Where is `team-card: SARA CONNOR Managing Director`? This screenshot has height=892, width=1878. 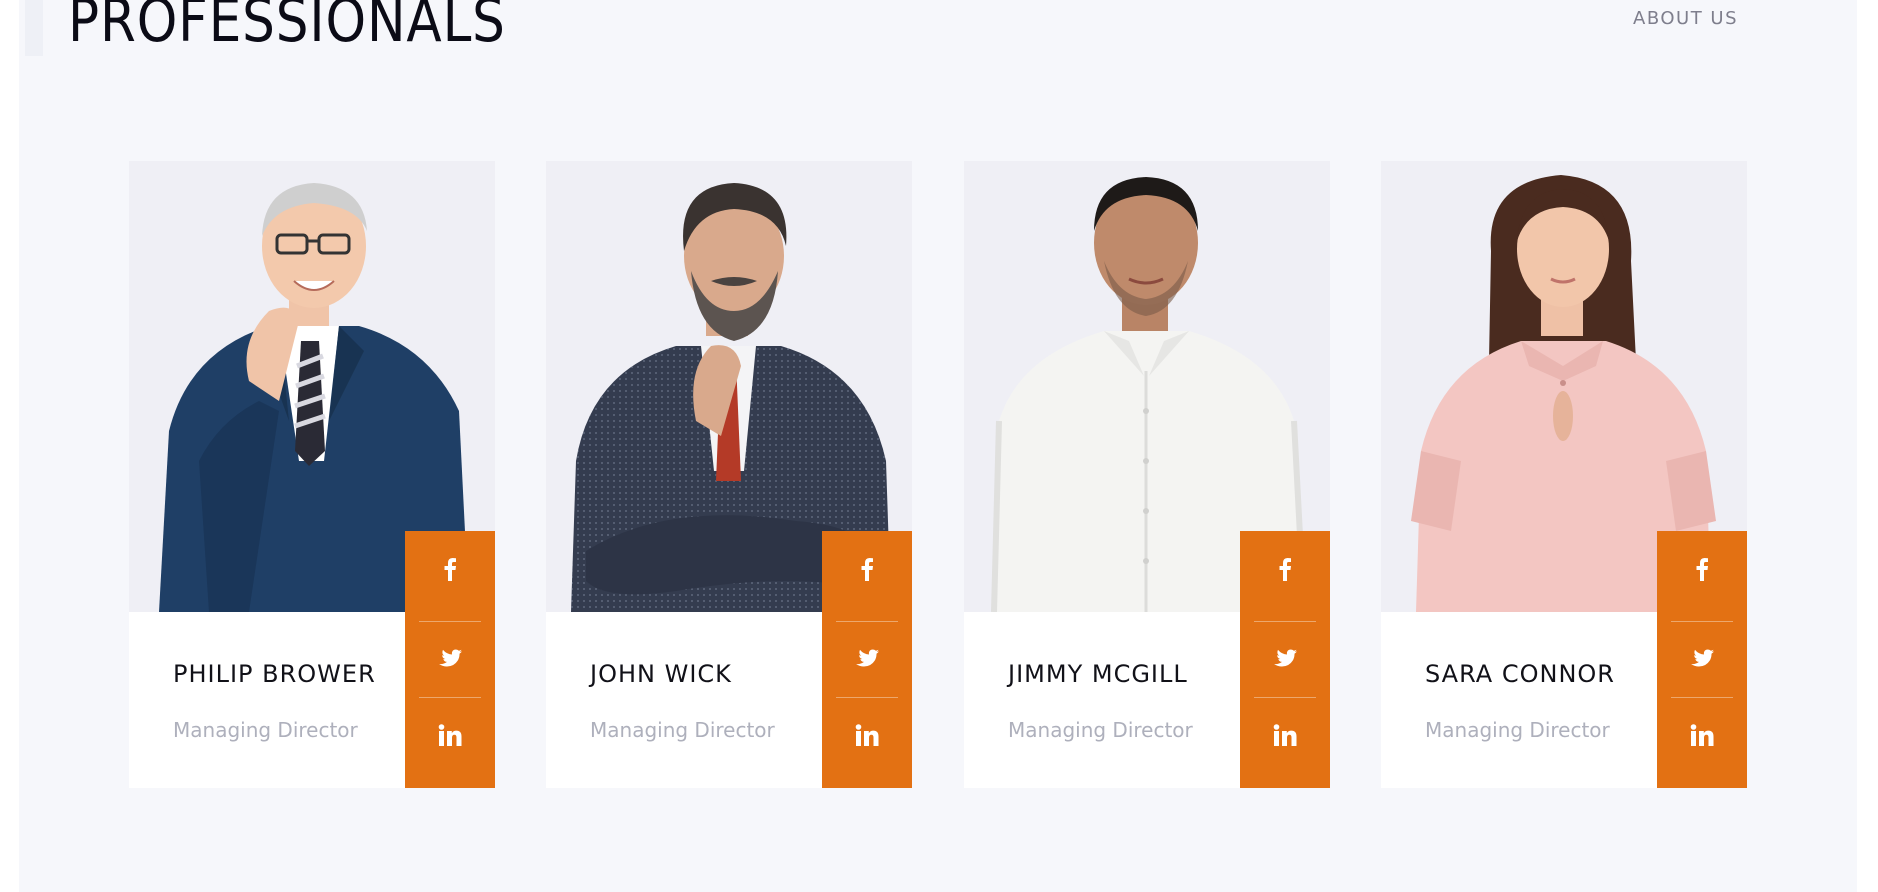 team-card: SARA CONNOR Managing Director is located at coordinates (1564, 474).